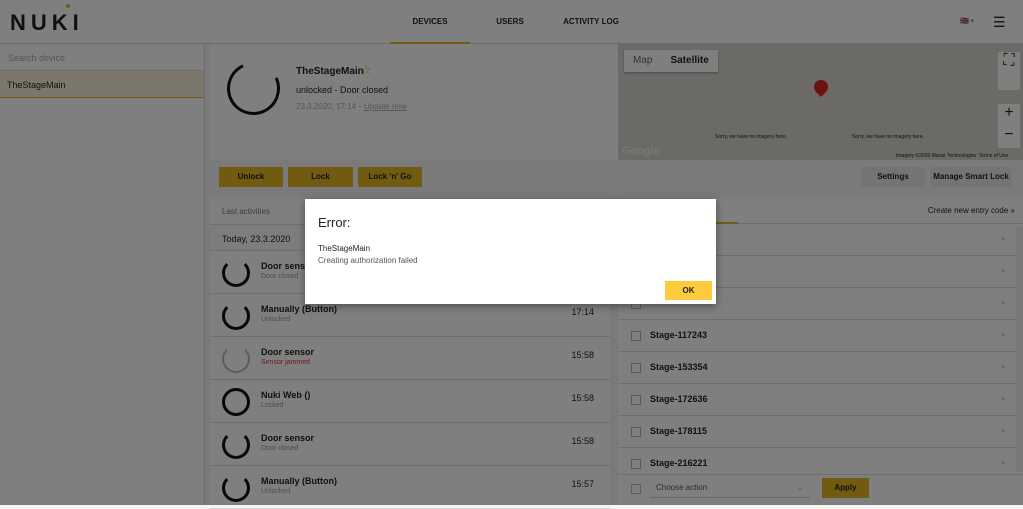 The image size is (1023, 509). I want to click on ok-button: OK, so click(688, 290).